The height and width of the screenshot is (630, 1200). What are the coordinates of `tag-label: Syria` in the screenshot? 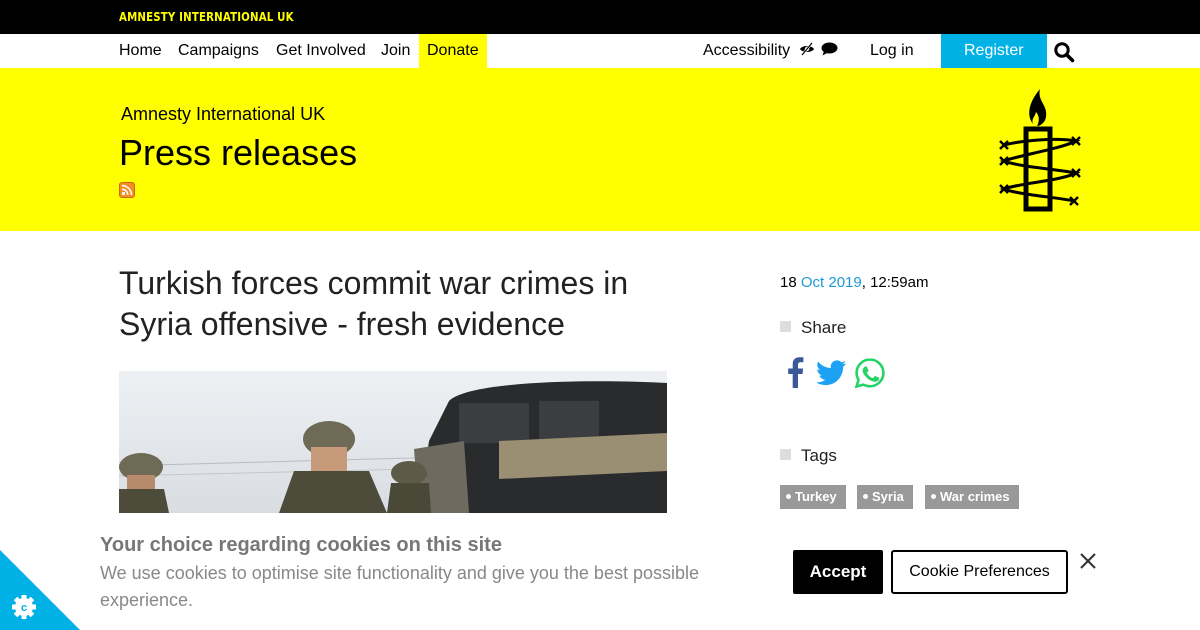 It's located at (888, 496).